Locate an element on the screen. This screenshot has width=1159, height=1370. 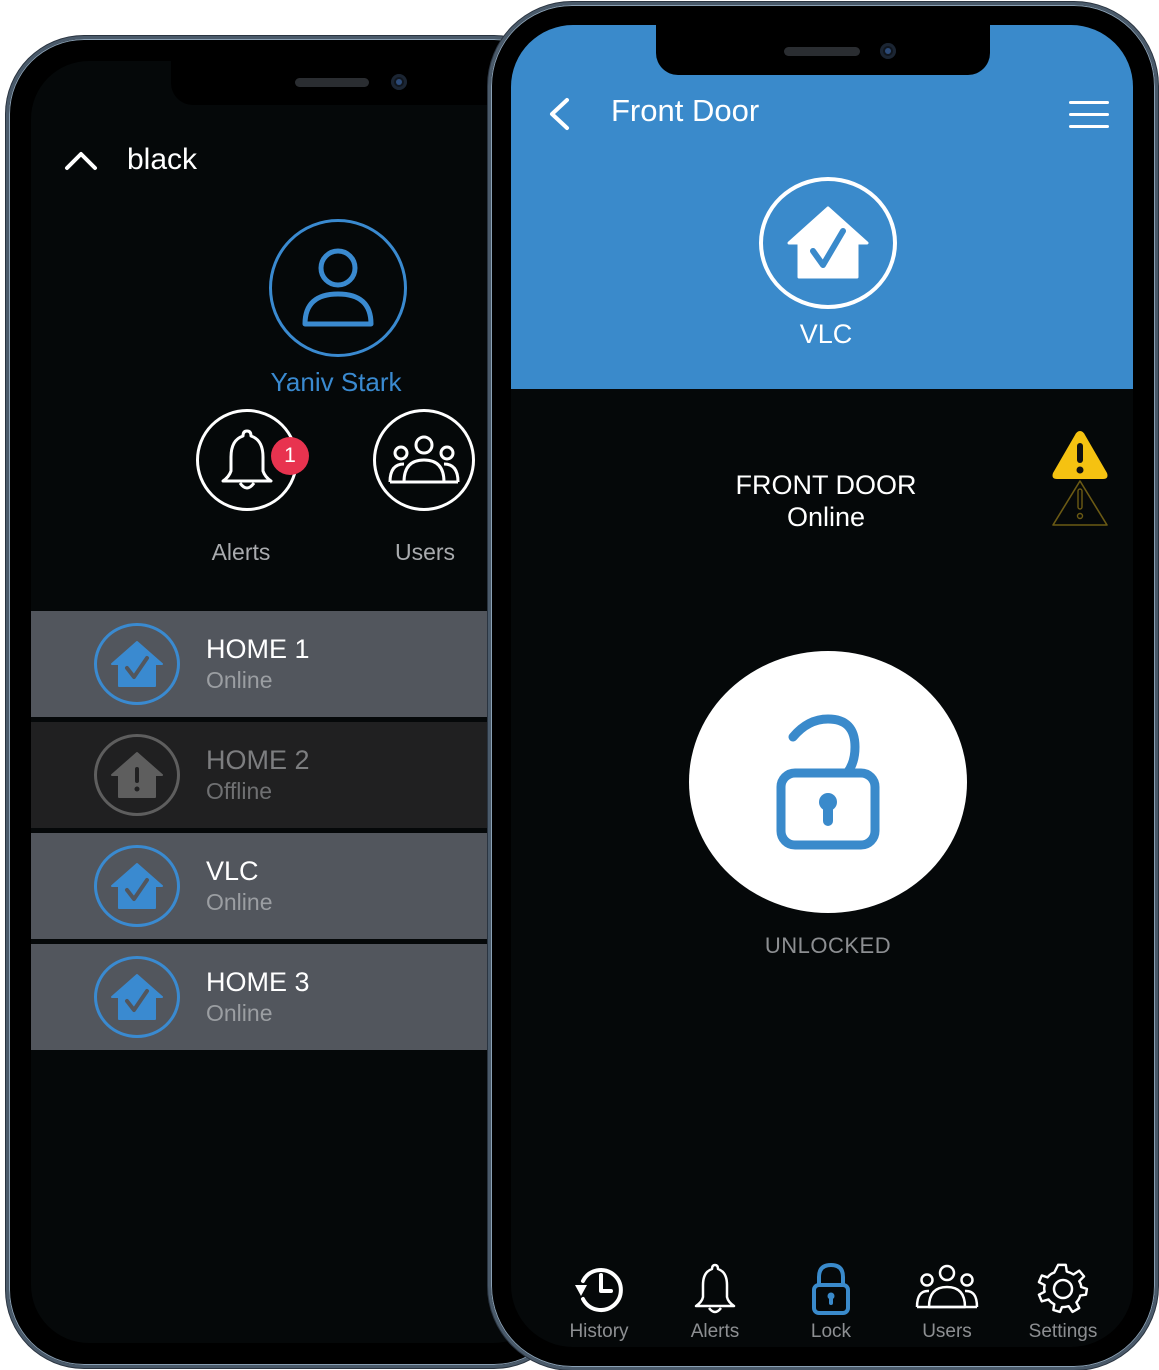
user-icon is located at coordinates (338, 287).